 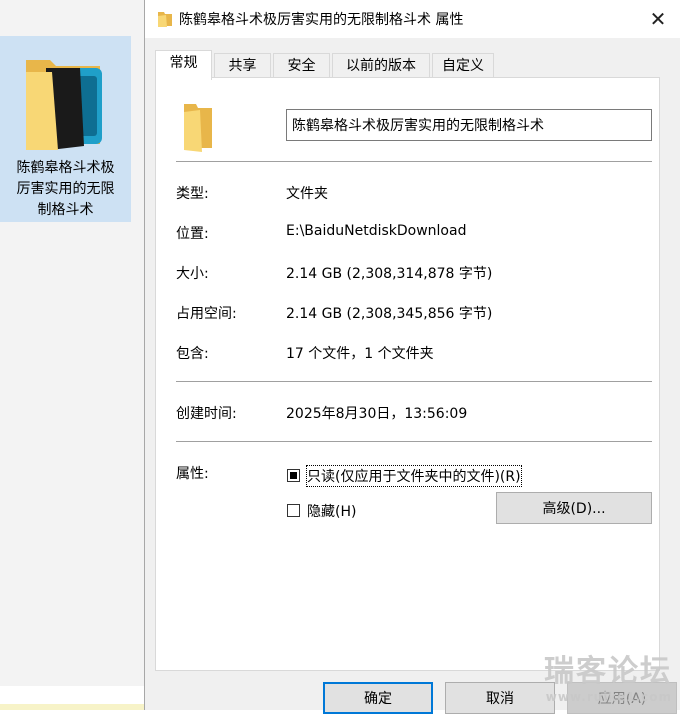 What do you see at coordinates (389, 274) in the screenshot?
I see `size-value: 2.14 GB (2,308,314,878 字节)` at bounding box center [389, 274].